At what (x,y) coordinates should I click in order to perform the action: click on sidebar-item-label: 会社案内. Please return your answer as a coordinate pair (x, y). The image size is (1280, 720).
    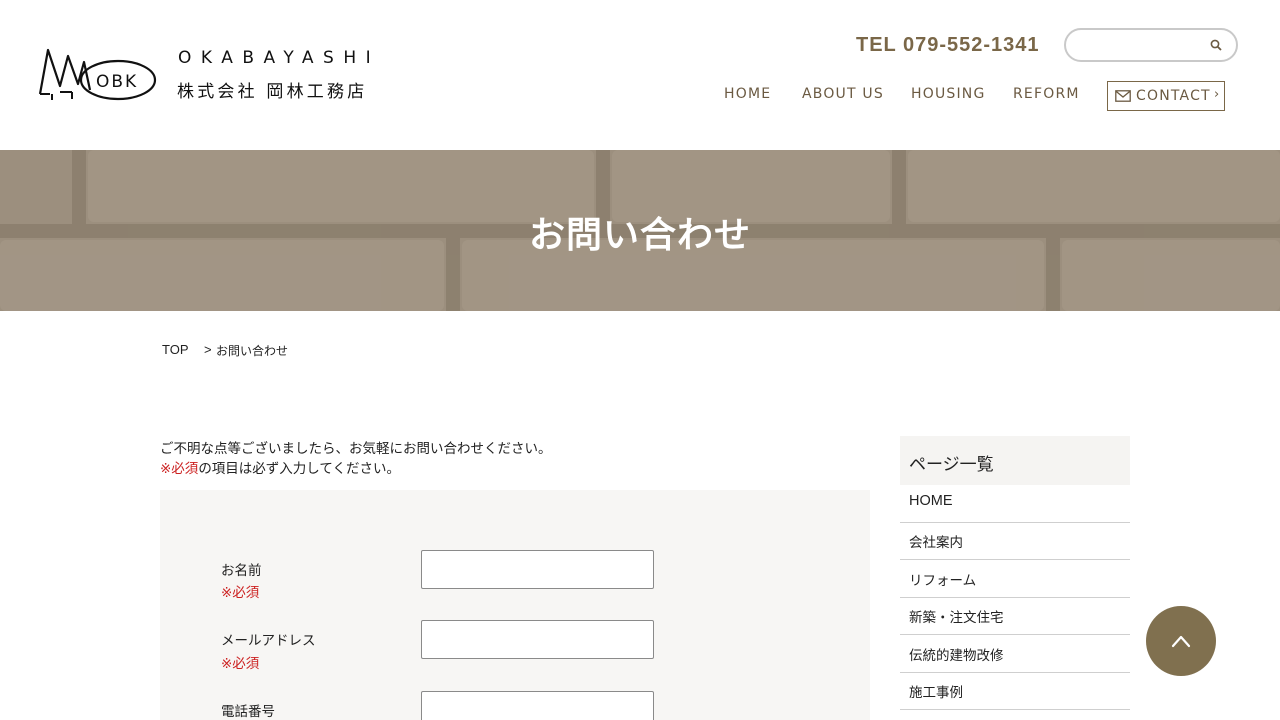
    Looking at the image, I should click on (936, 543).